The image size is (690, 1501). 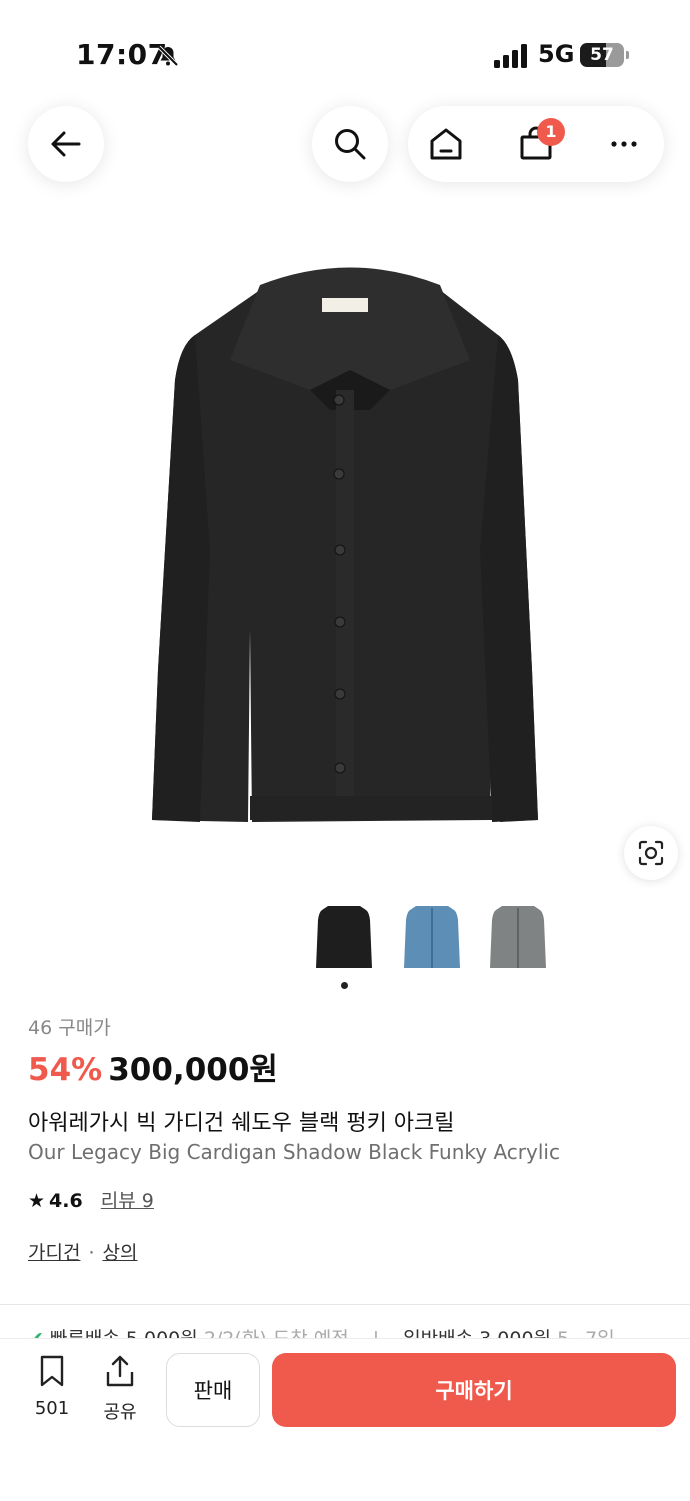 What do you see at coordinates (122, 54) in the screenshot?
I see `status-time: 17:07` at bounding box center [122, 54].